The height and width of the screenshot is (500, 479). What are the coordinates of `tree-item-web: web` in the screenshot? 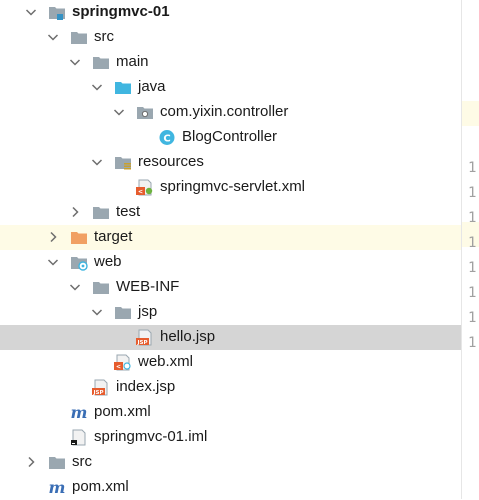 It's located at (230, 262).